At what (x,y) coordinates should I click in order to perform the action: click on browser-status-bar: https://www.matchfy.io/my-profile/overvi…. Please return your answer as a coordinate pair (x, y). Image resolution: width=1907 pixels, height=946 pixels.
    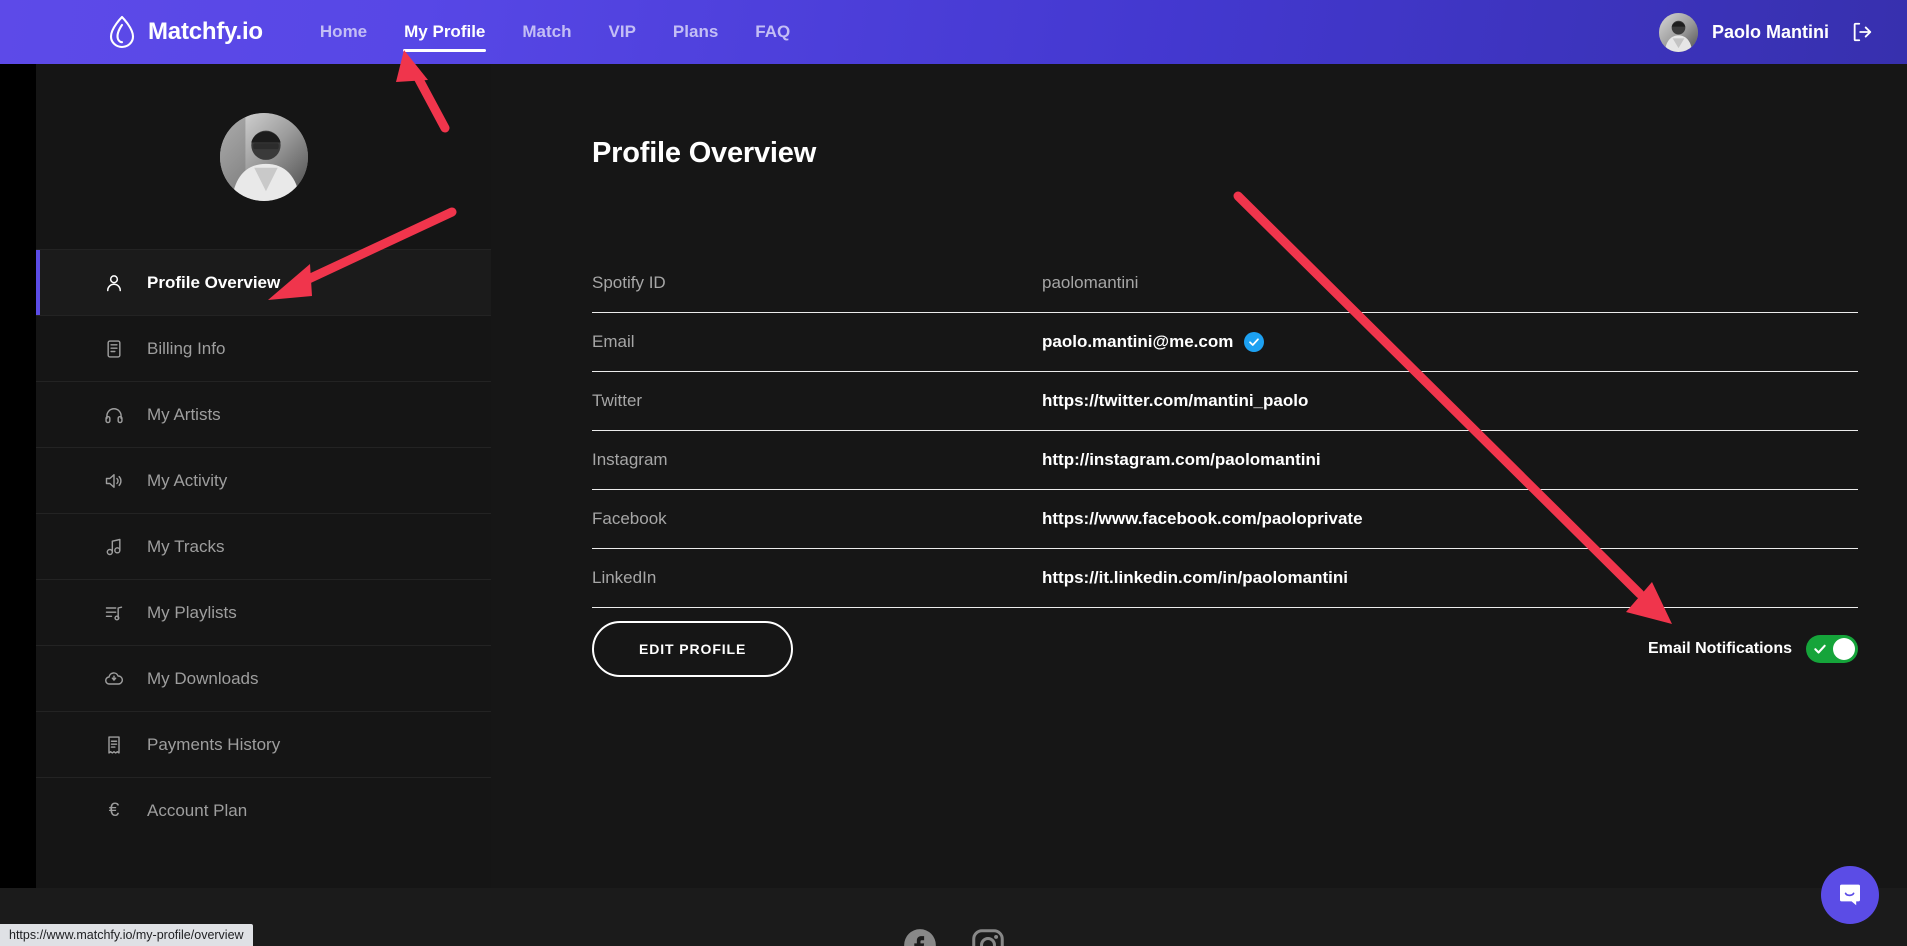
    Looking at the image, I should click on (126, 935).